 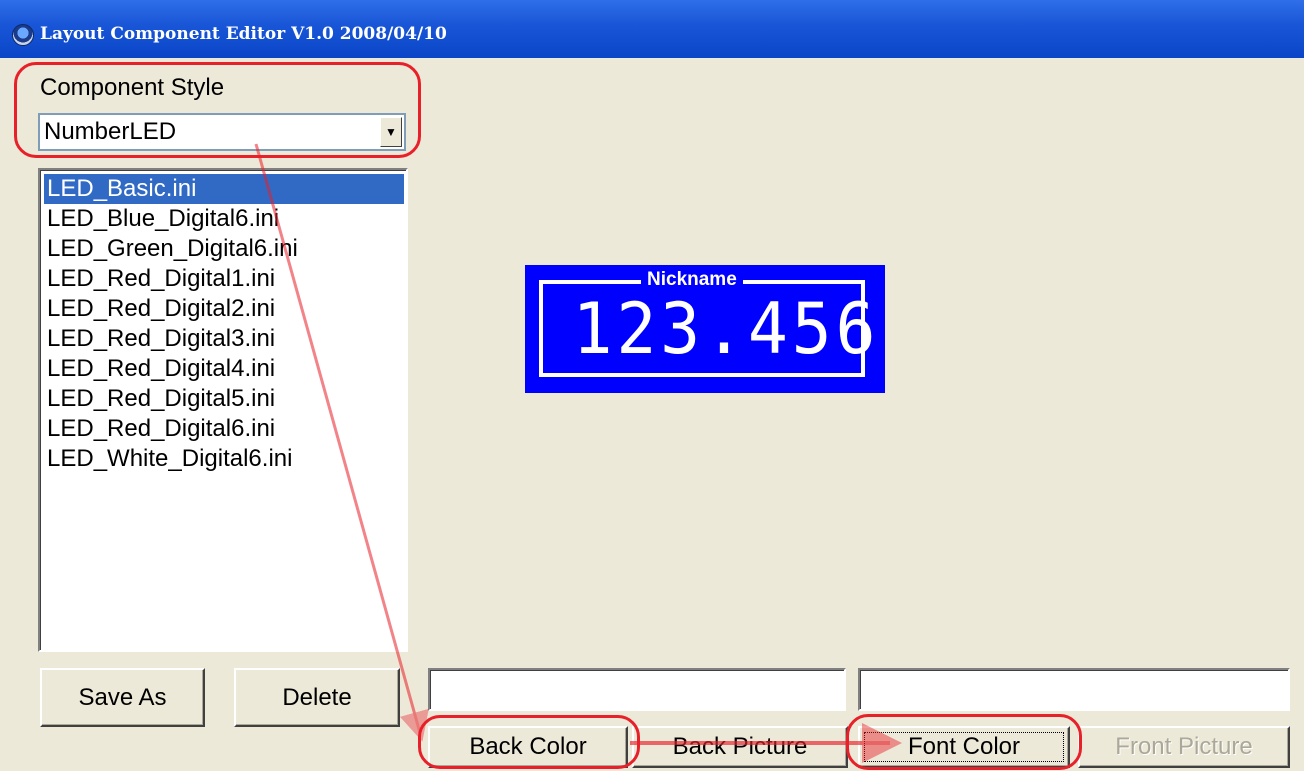 What do you see at coordinates (341, 442) in the screenshot?
I see `arrow-to-back-color` at bounding box center [341, 442].